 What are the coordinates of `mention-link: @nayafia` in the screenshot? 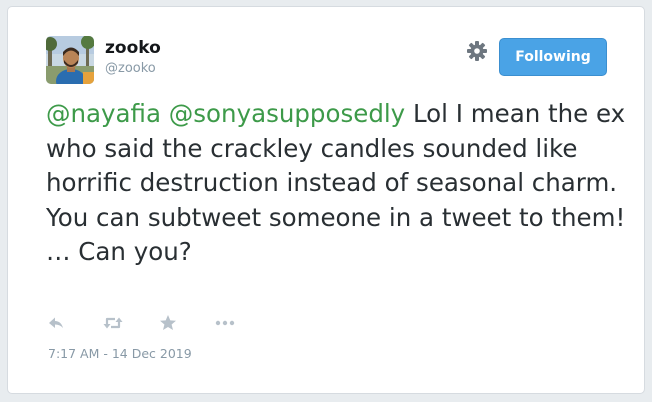 It's located at (103, 113).